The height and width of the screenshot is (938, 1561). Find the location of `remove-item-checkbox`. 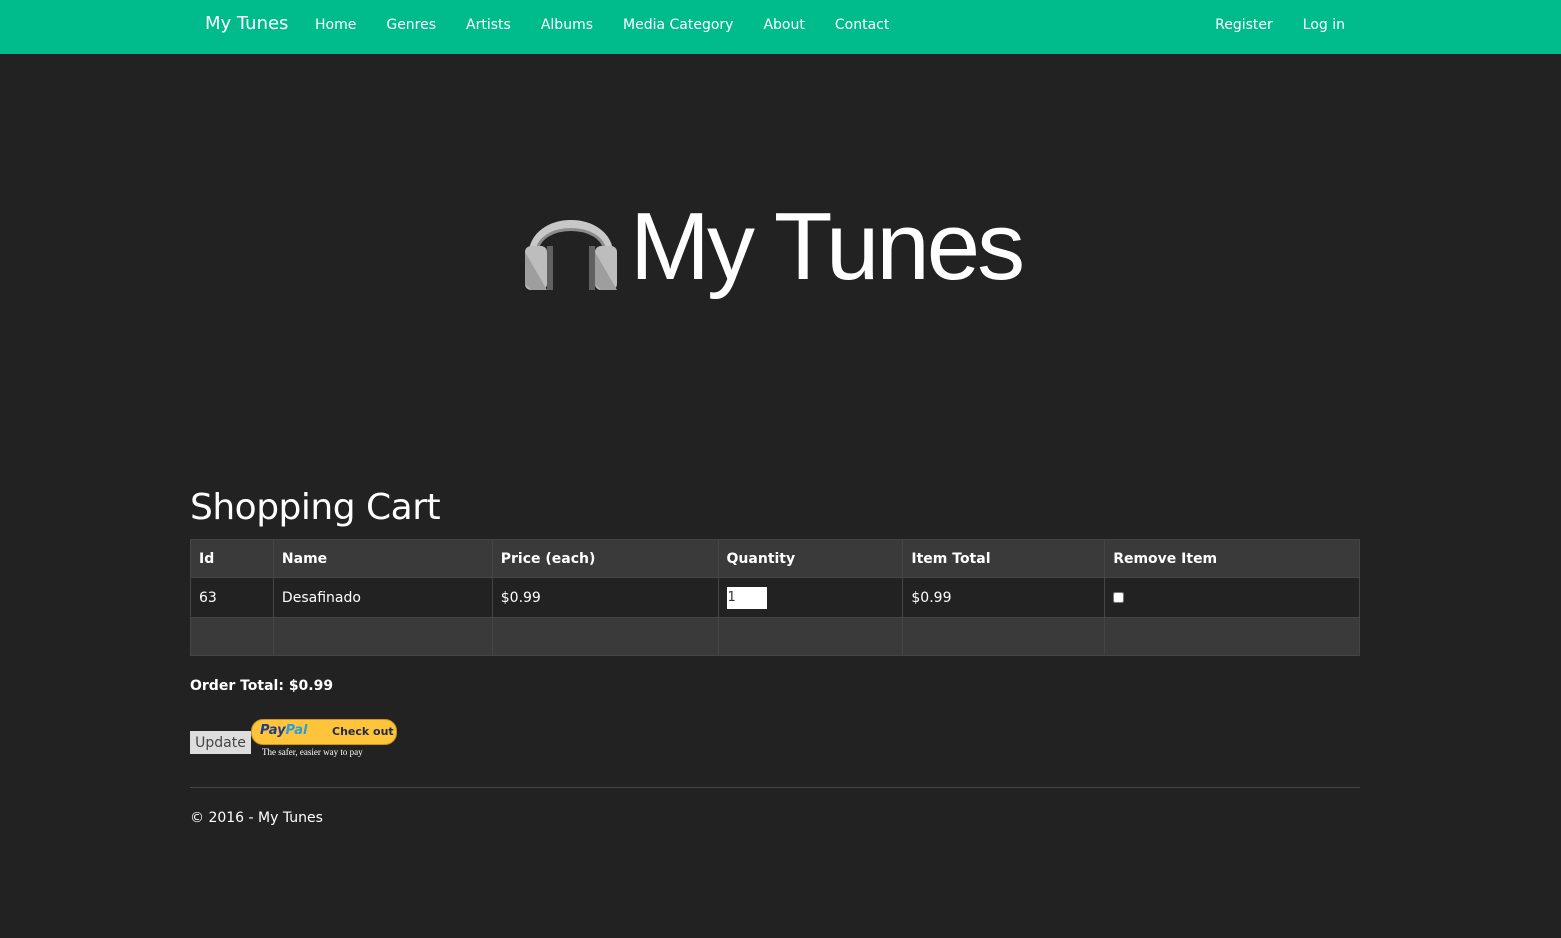

remove-item-checkbox is located at coordinates (1119, 597).